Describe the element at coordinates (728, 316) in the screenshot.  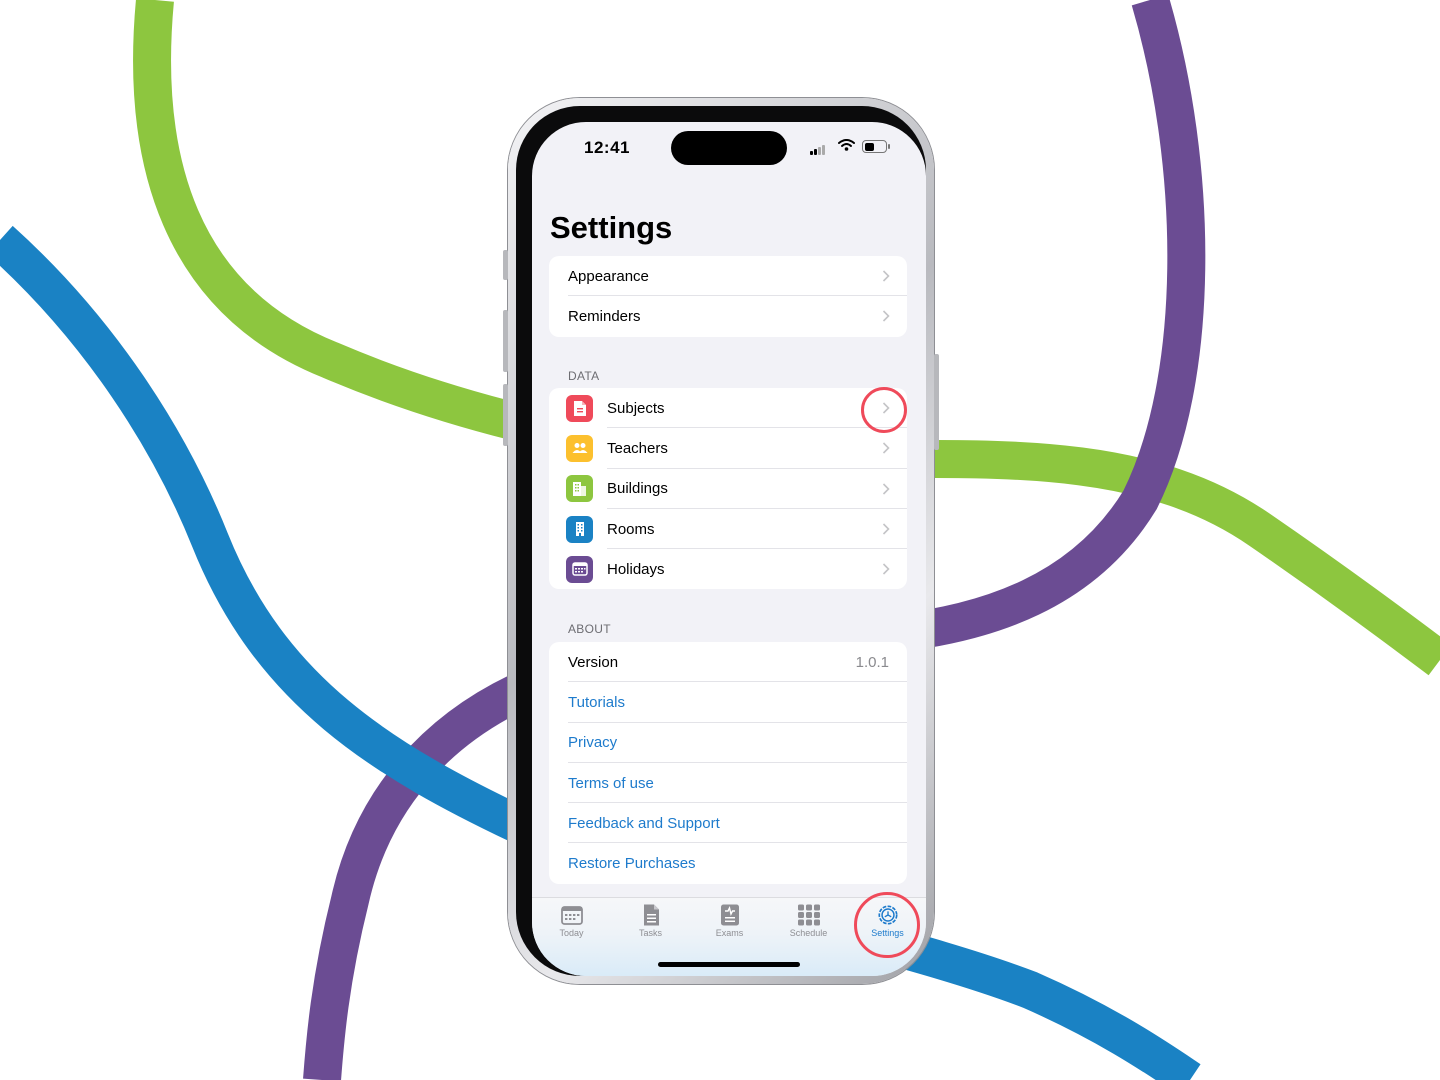
I see `reminders-row: Reminders` at that location.